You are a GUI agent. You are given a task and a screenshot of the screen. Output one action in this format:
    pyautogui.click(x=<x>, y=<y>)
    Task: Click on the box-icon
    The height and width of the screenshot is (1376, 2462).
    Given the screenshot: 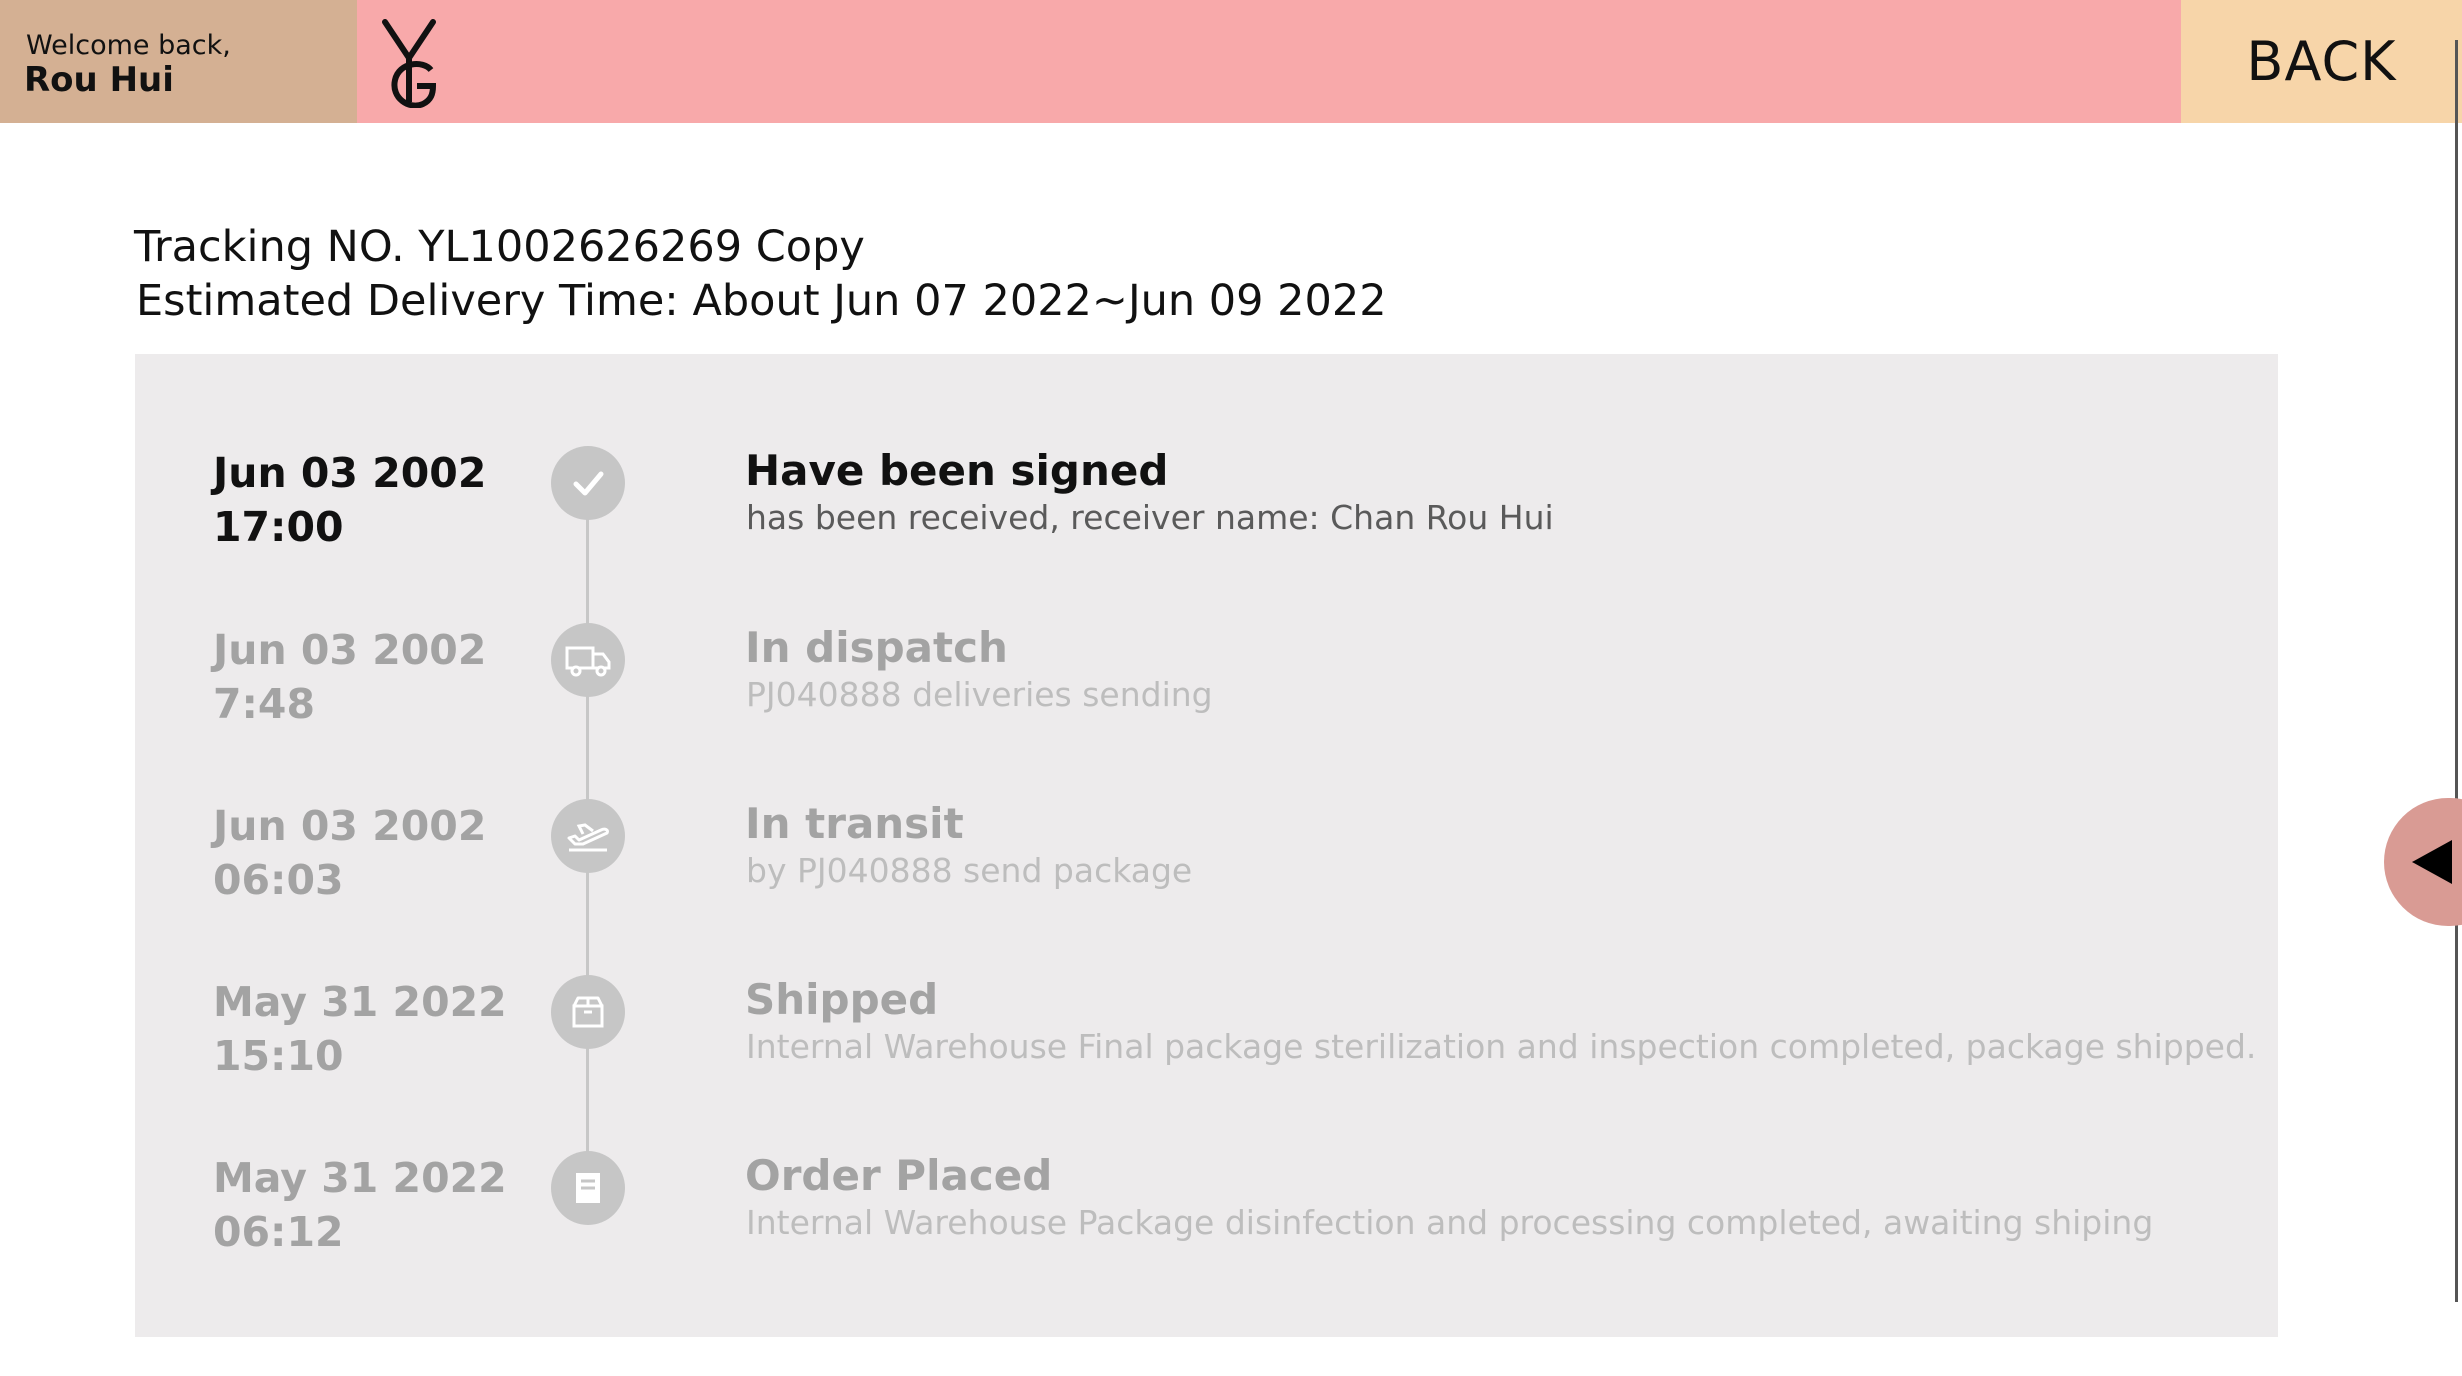 What is the action you would take?
    pyautogui.click(x=588, y=1012)
    